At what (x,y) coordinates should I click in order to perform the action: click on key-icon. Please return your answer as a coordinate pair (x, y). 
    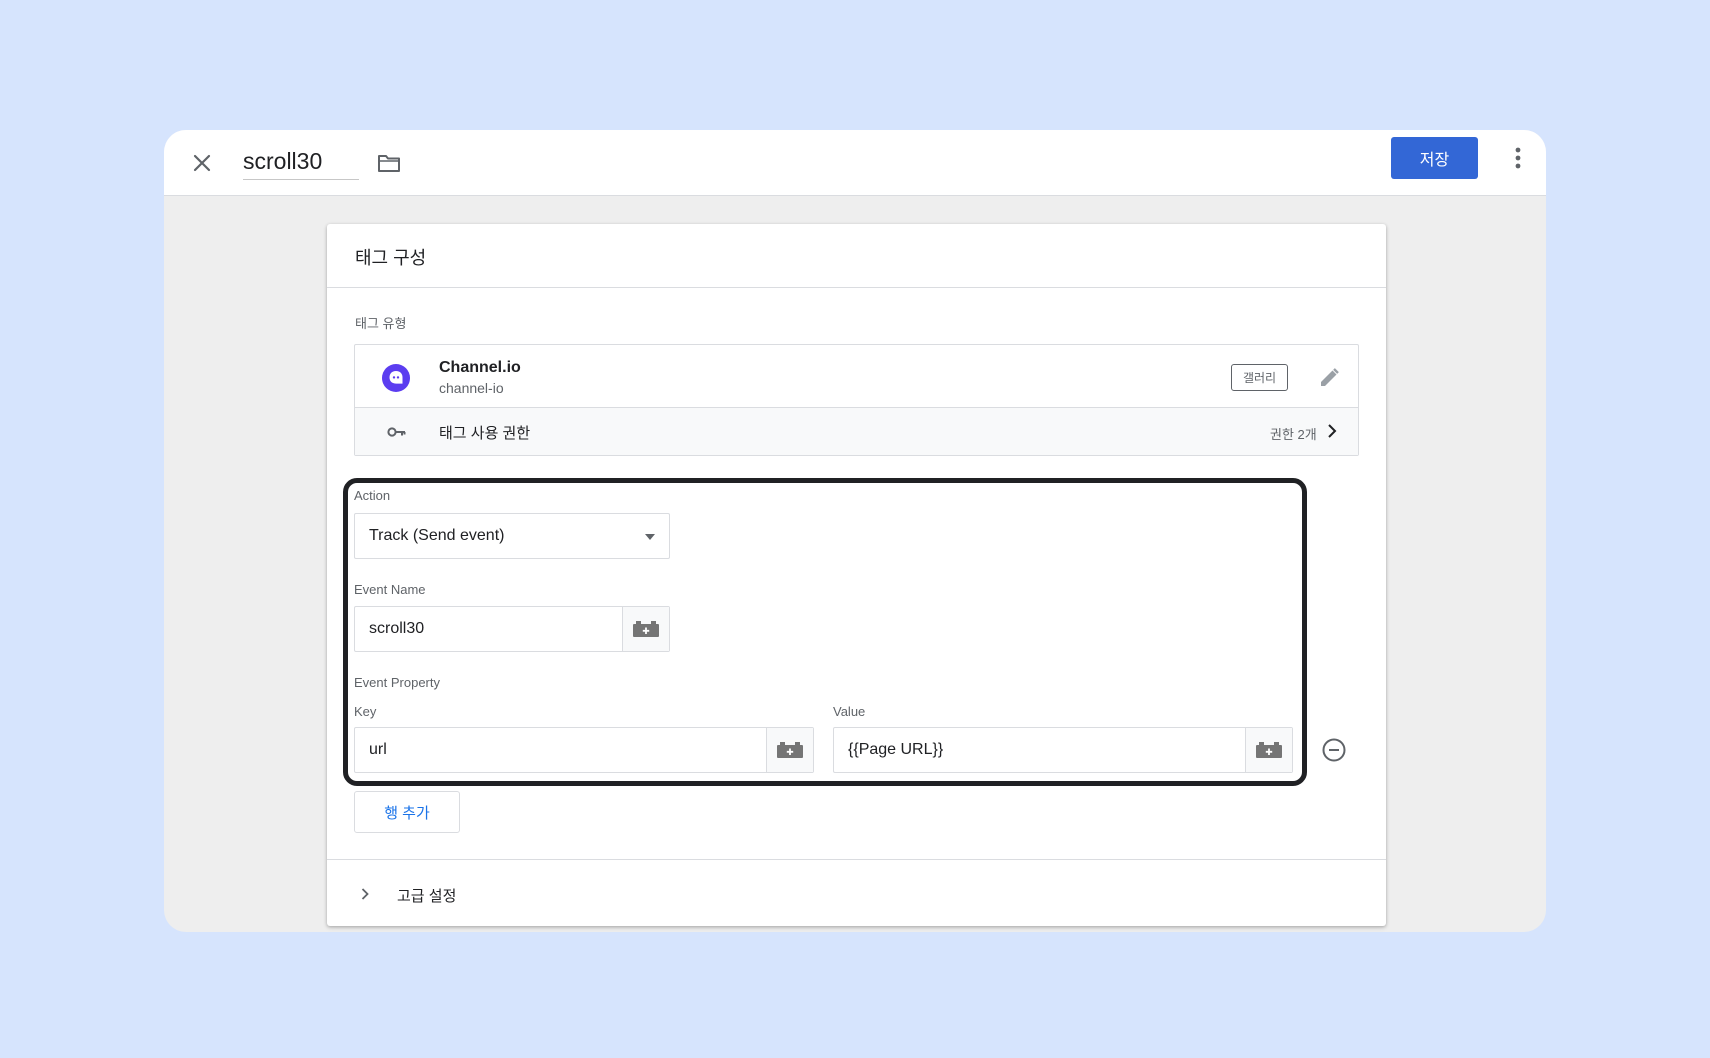
    Looking at the image, I should click on (397, 432).